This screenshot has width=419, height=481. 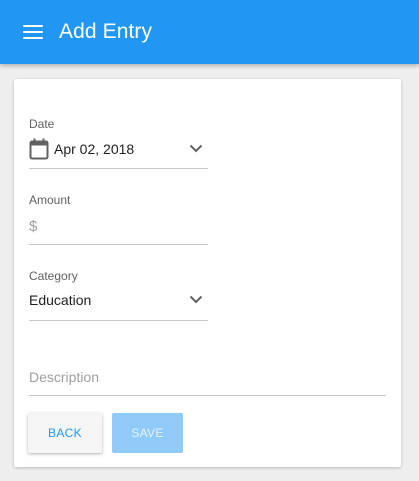 What do you see at coordinates (94, 149) in the screenshot?
I see `date-value: Apr 02, 2018` at bounding box center [94, 149].